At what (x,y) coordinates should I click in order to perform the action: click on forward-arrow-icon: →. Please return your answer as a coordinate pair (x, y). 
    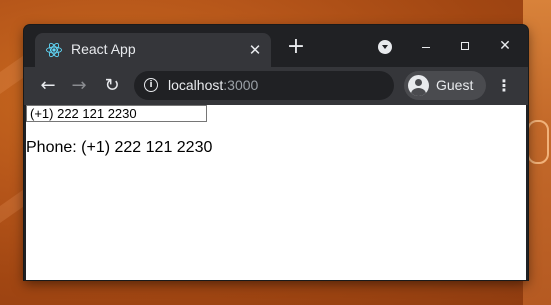
    Looking at the image, I should click on (79, 86).